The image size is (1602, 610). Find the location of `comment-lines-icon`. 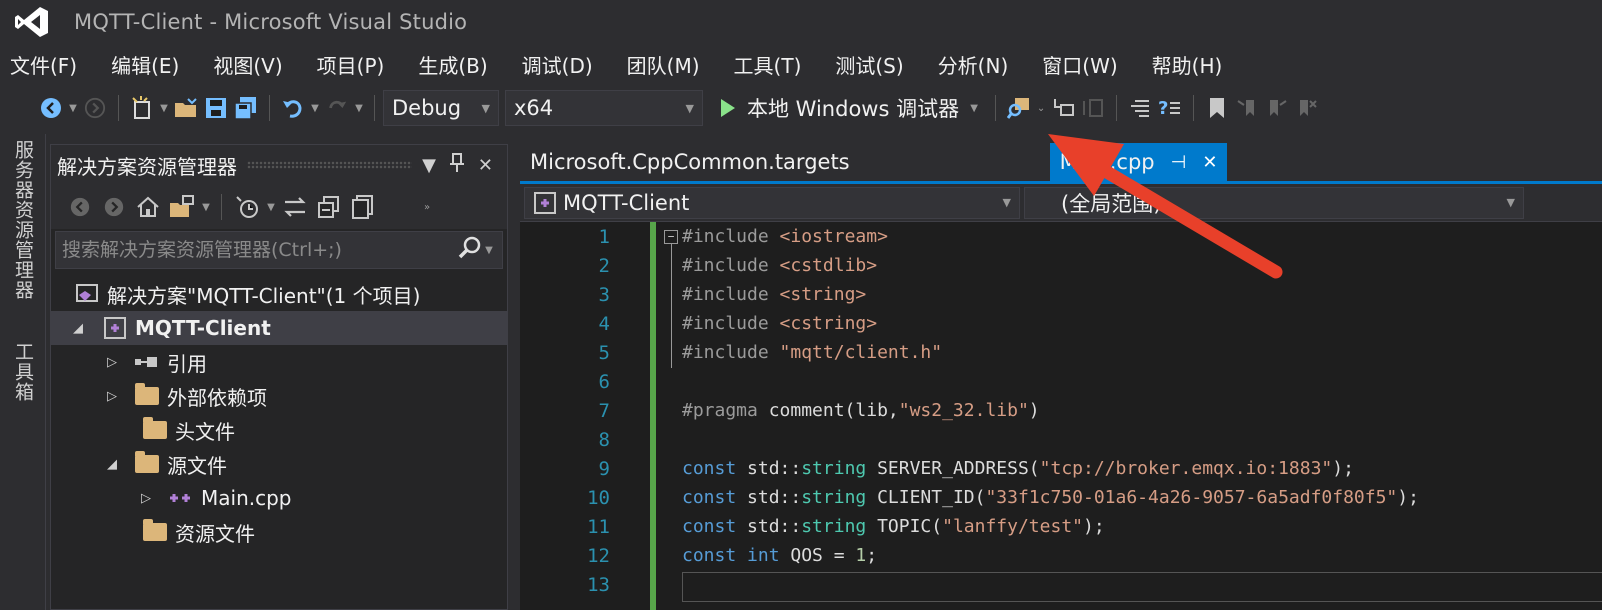

comment-lines-icon is located at coordinates (1140, 108).